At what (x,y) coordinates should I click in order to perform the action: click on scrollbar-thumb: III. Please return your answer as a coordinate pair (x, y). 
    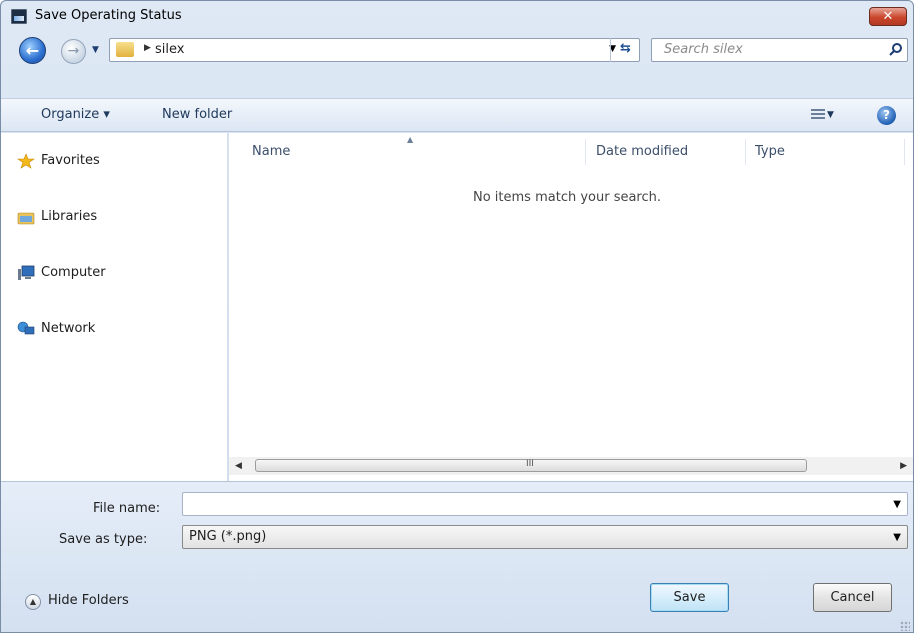
    Looking at the image, I should click on (531, 465).